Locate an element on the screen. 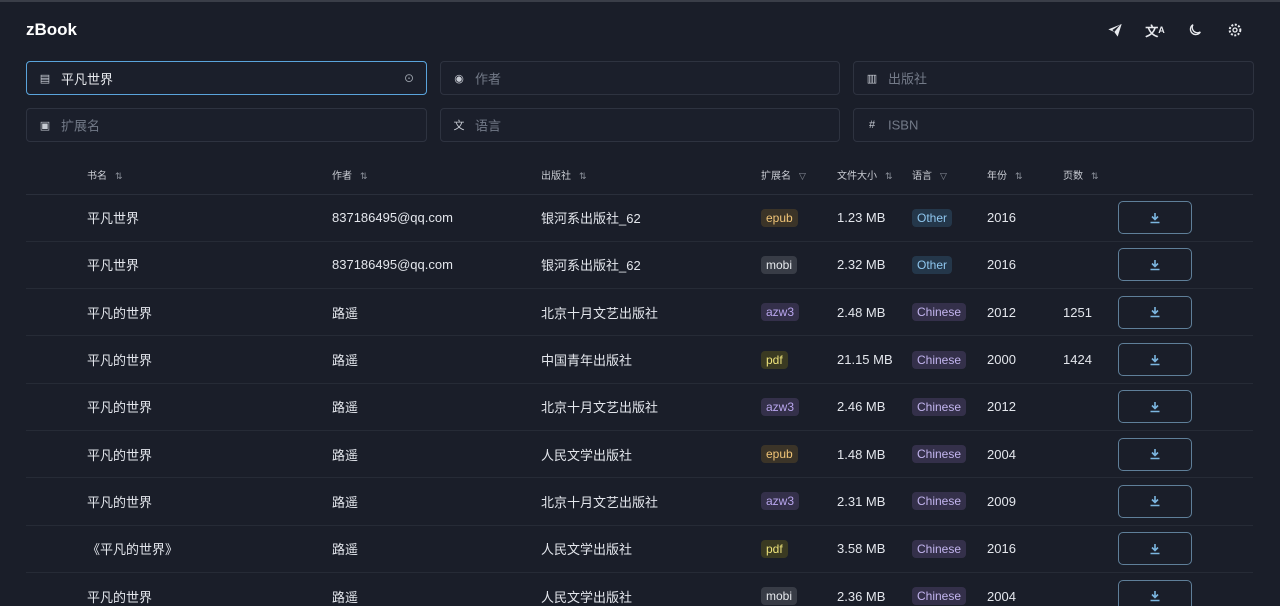 Image resolution: width=1280 pixels, height=606 pixels. author-input-wrap: 作者 is located at coordinates (651, 78).